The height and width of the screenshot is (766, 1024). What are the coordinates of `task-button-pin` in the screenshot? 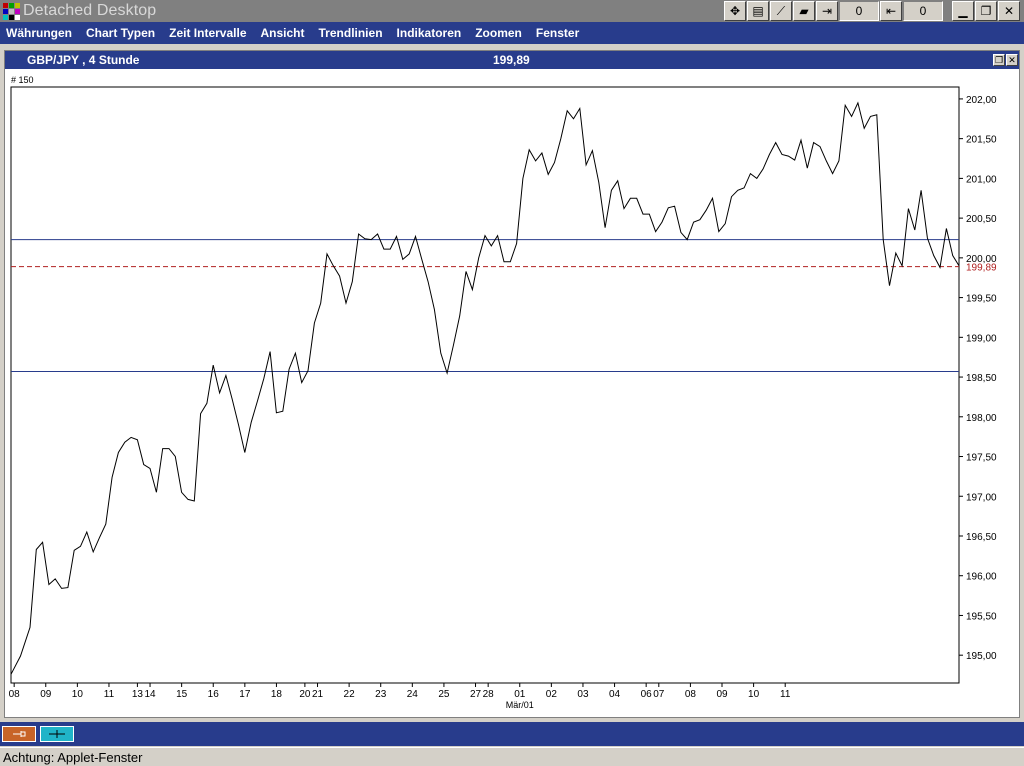 It's located at (19, 734).